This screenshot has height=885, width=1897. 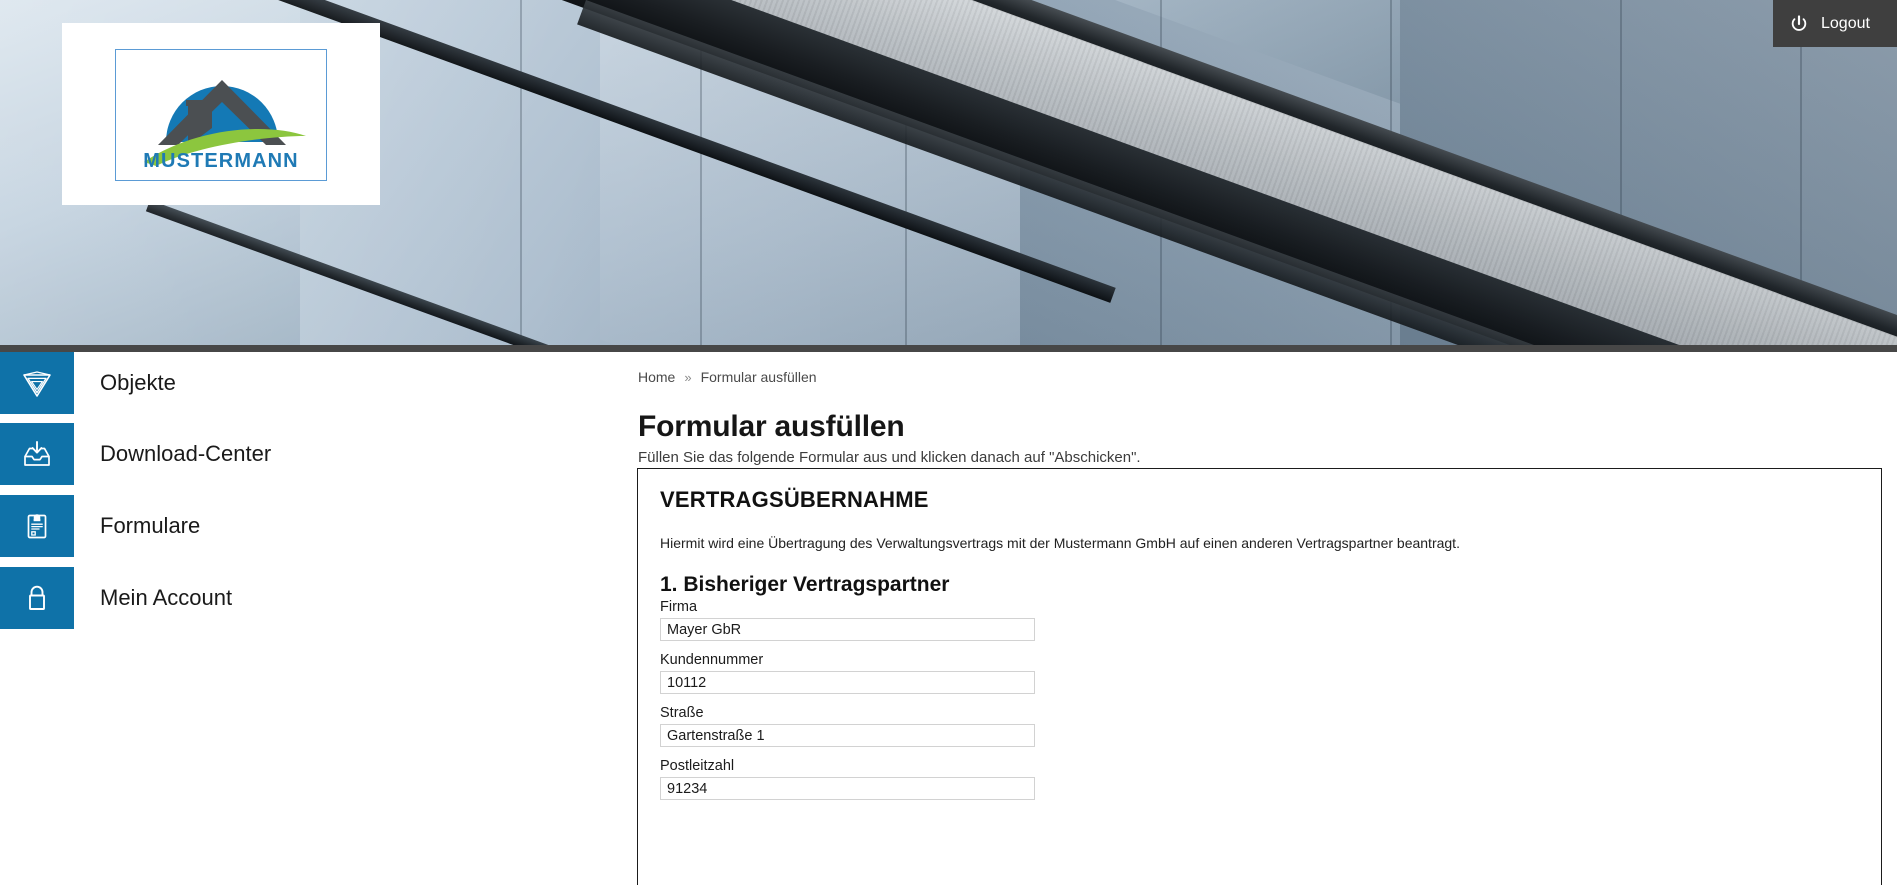 I want to click on logo-frame: MUSTERMANN, so click(x=221, y=115).